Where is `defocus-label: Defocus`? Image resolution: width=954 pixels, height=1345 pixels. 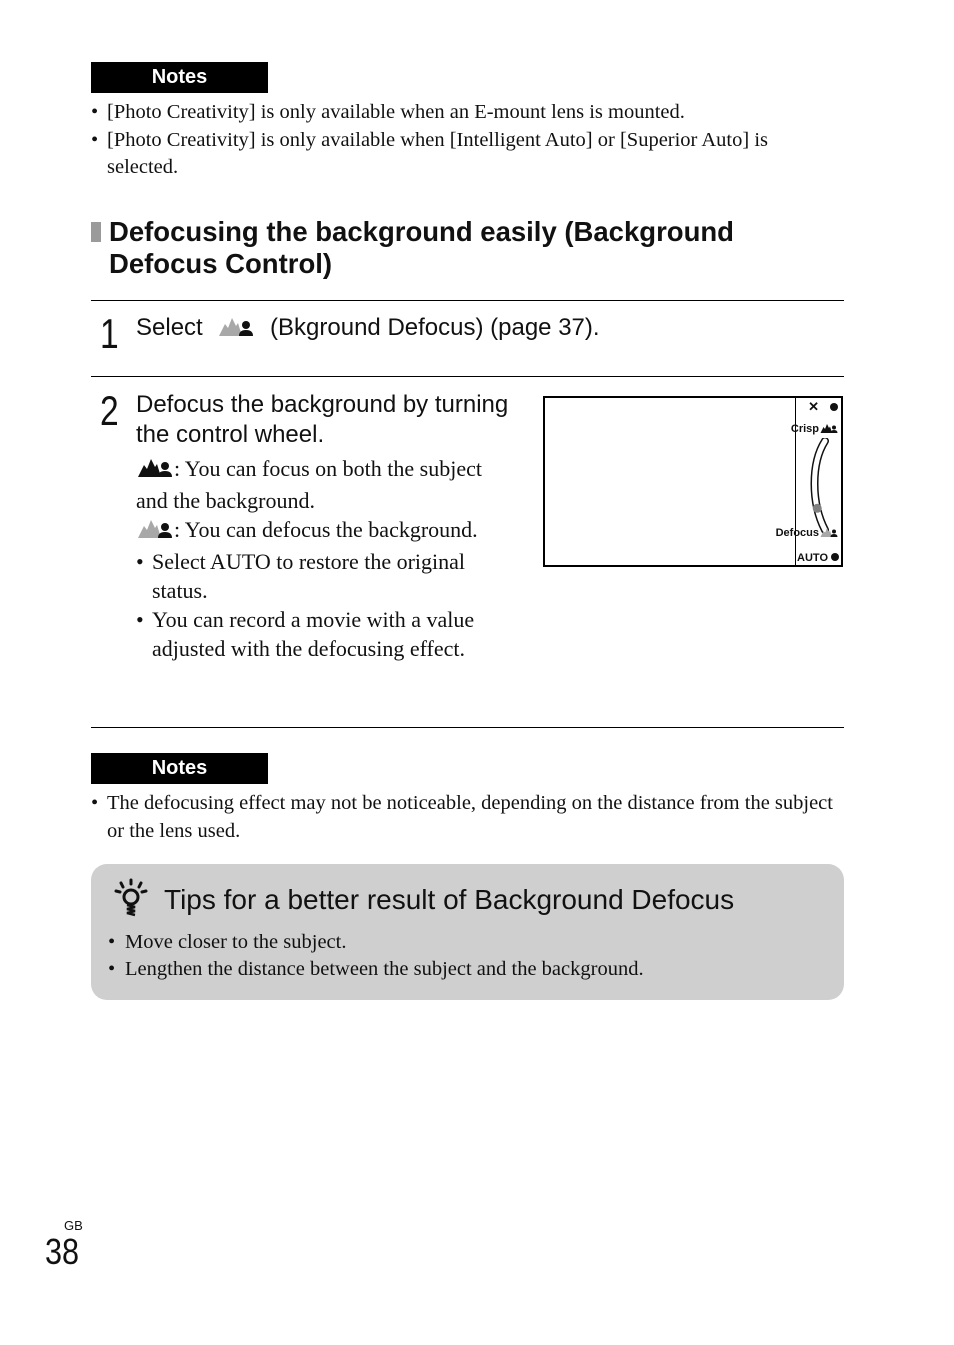 defocus-label: Defocus is located at coordinates (797, 533).